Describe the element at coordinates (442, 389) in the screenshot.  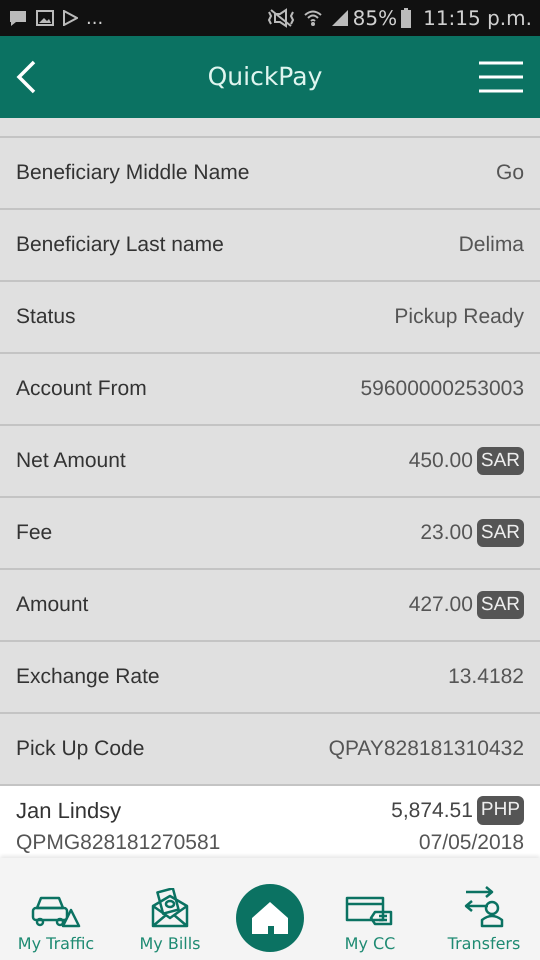
I see `field-value: 59600000253003` at that location.